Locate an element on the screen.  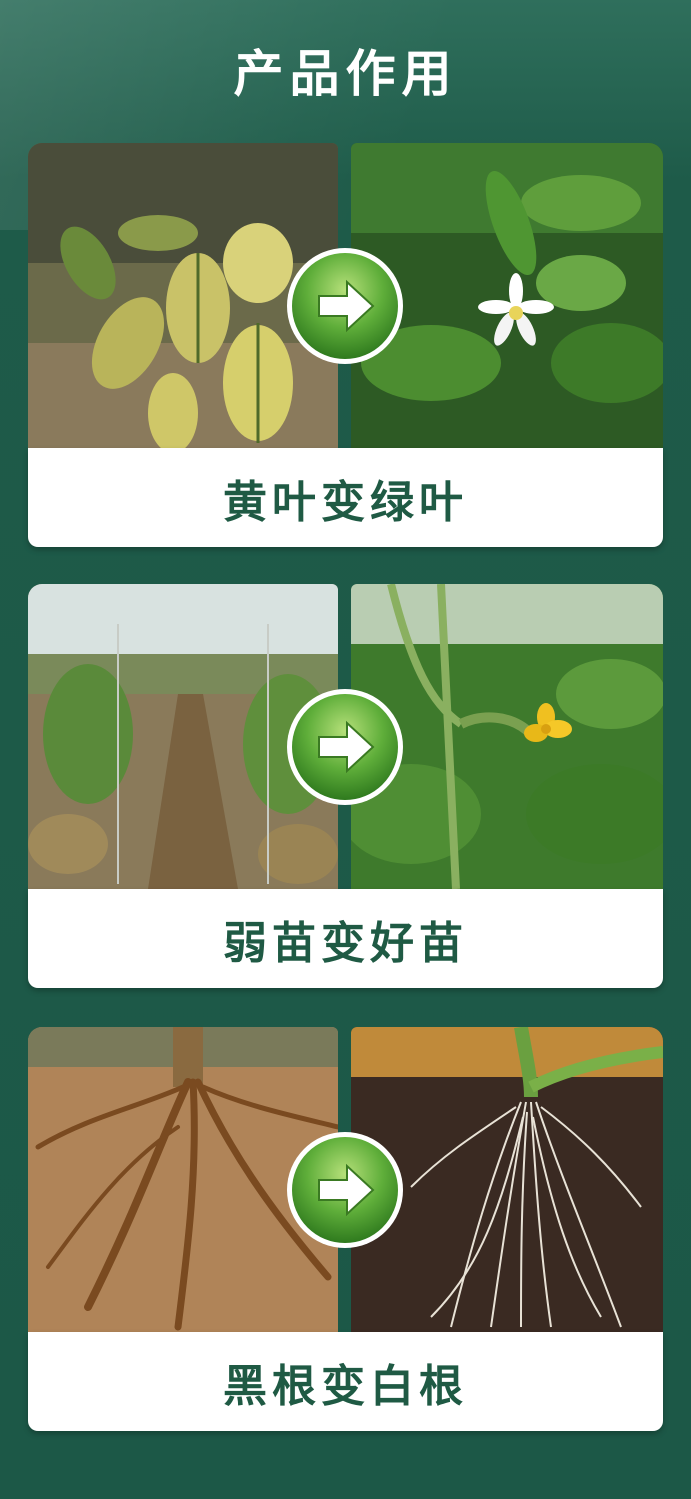
caption-text: 弱苗变好苗 is located at coordinates (345, 943).